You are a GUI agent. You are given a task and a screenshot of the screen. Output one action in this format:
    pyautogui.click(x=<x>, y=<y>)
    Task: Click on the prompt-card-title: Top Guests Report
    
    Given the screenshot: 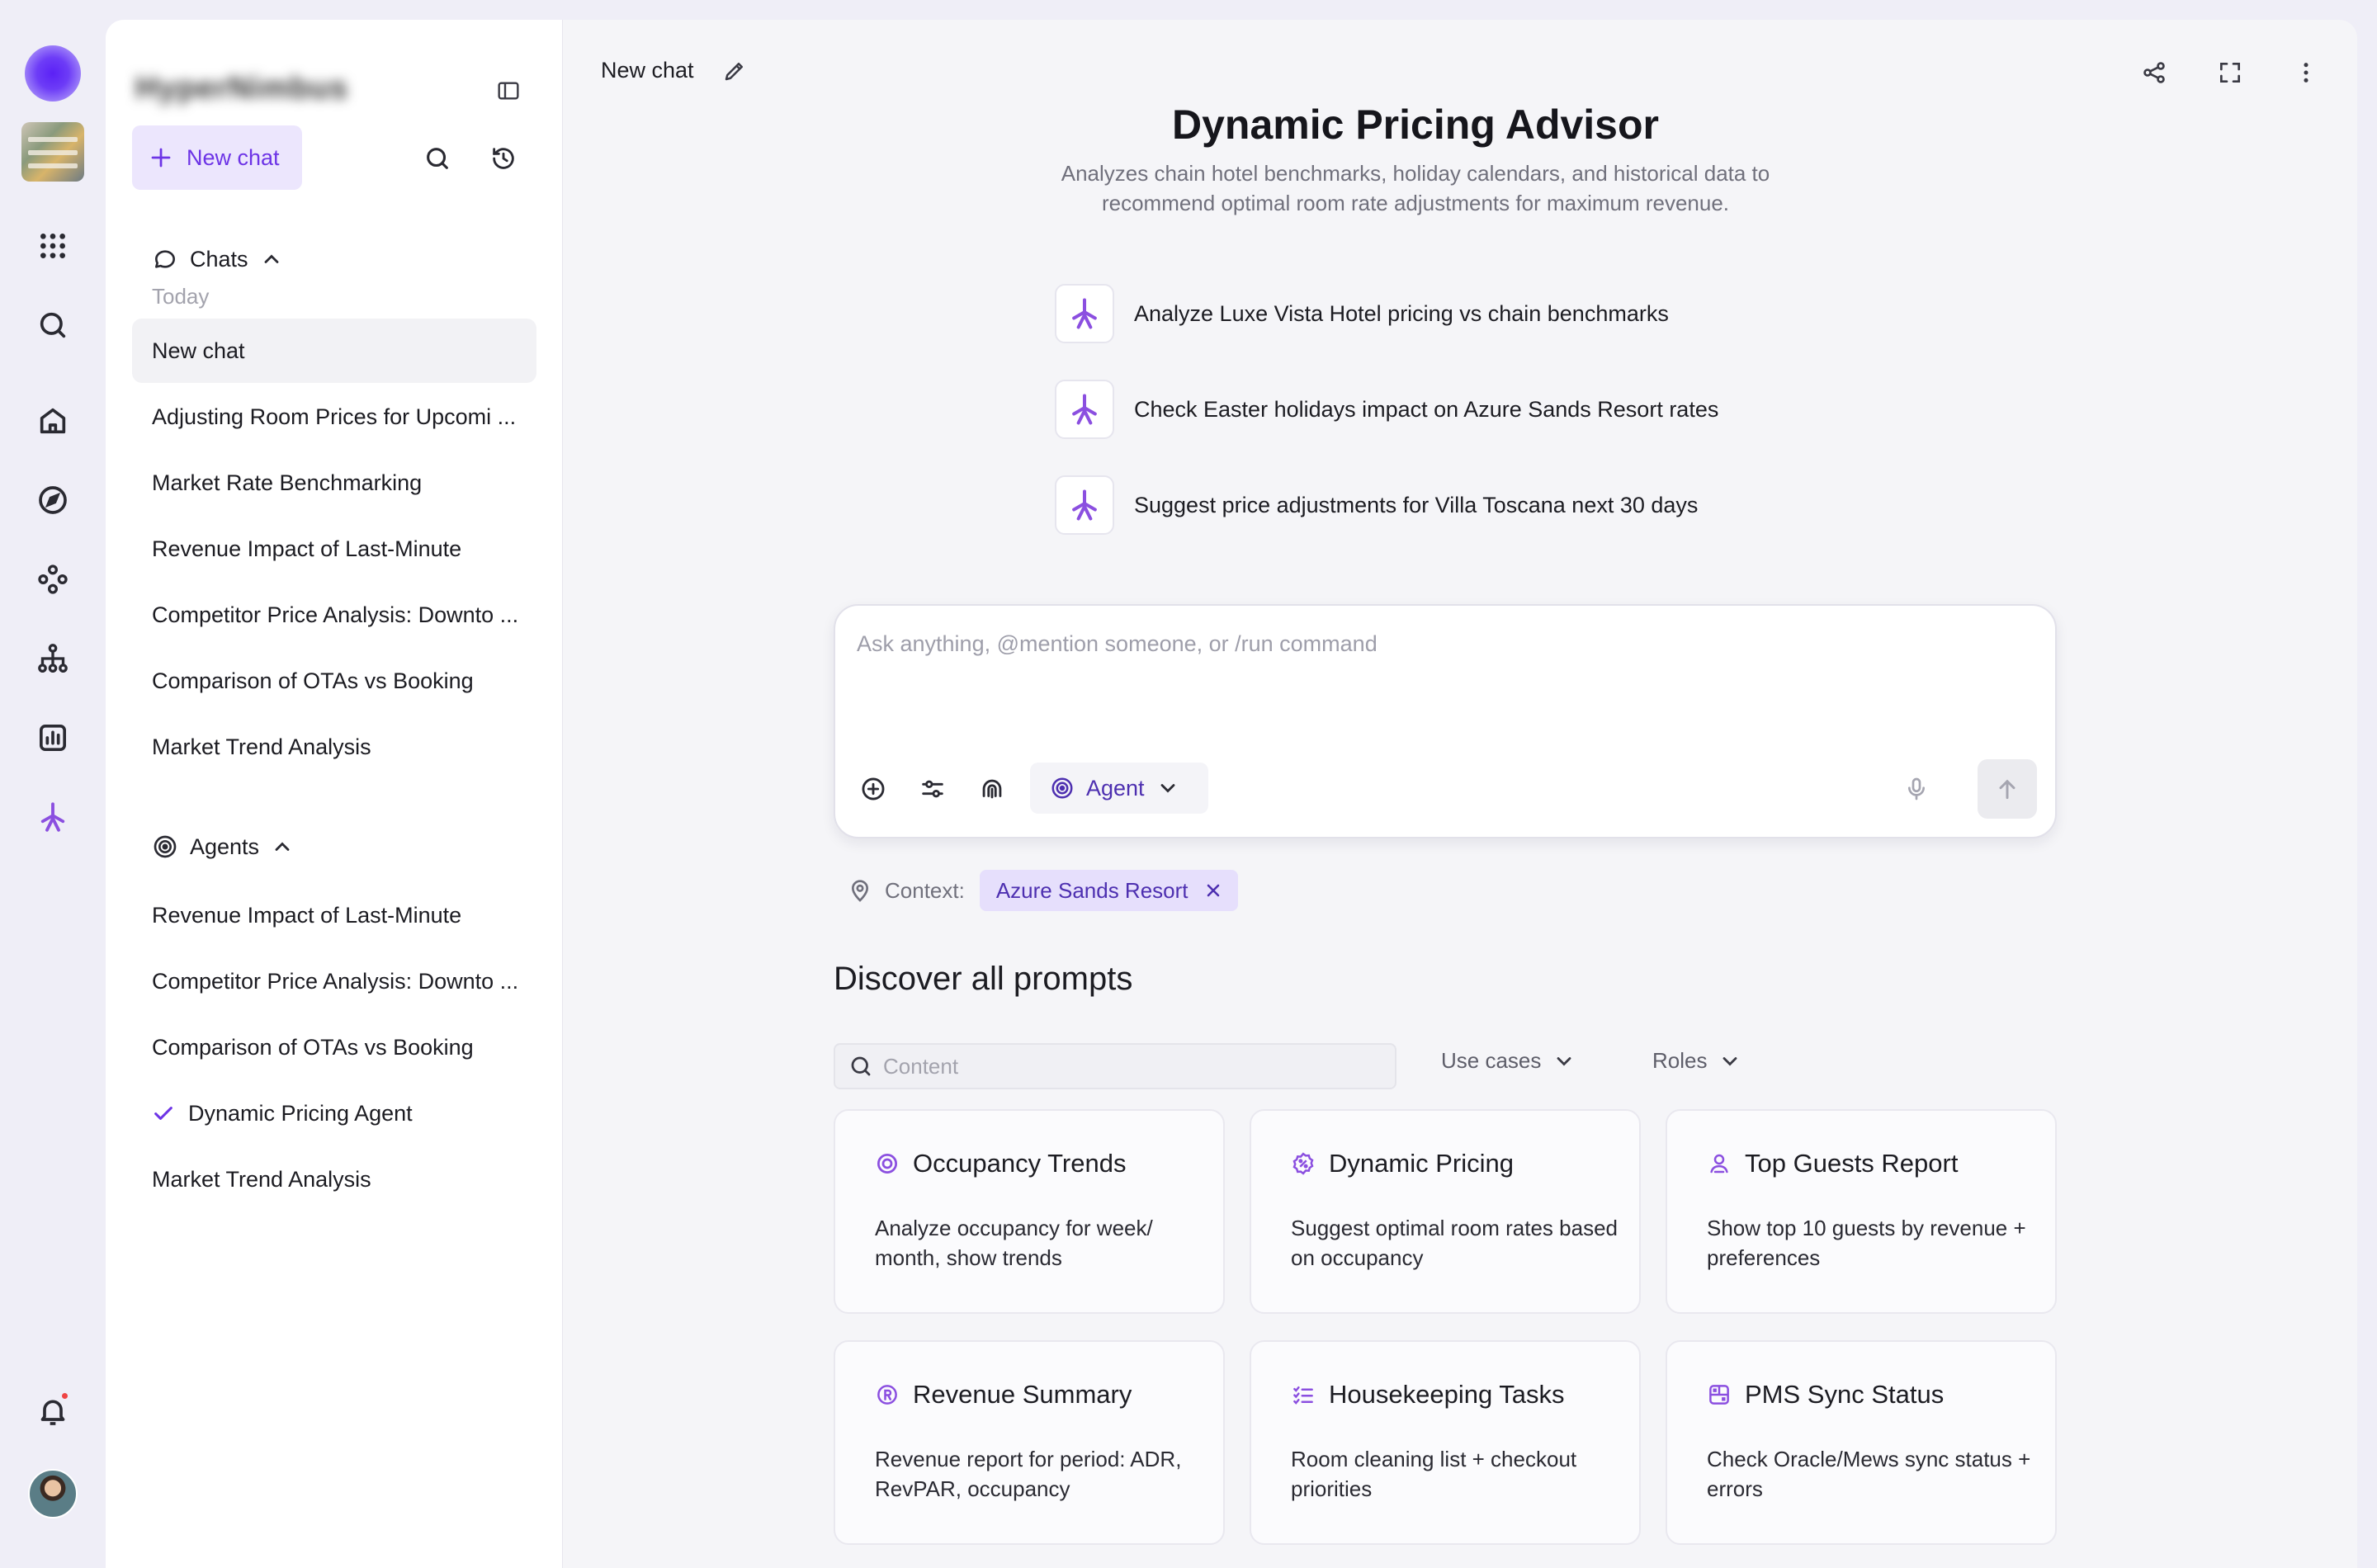 What is the action you would take?
    pyautogui.click(x=1852, y=1163)
    